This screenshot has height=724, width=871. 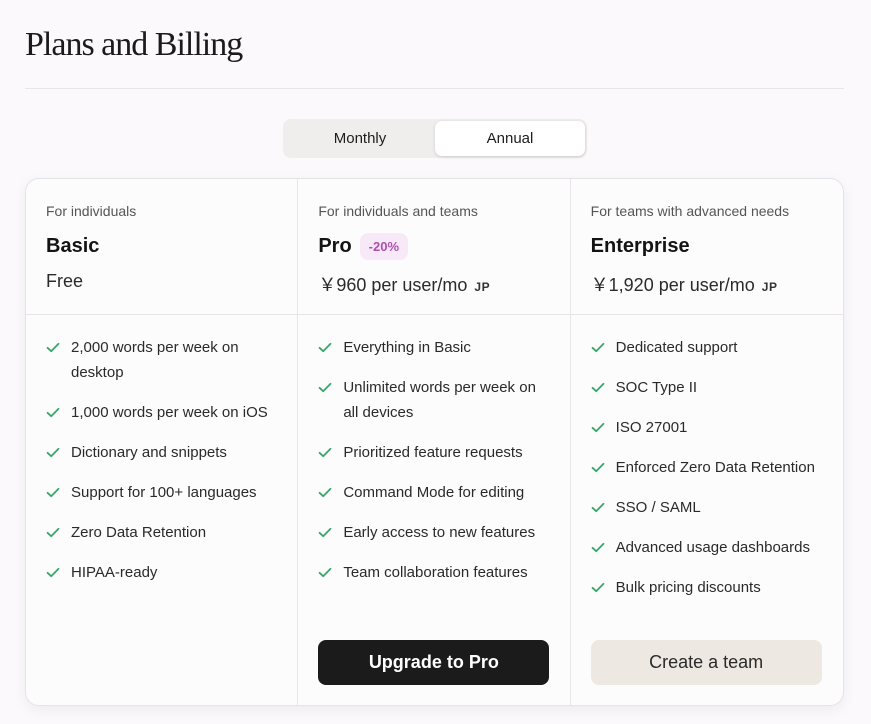 I want to click on plan-price: Free, so click(x=161, y=281).